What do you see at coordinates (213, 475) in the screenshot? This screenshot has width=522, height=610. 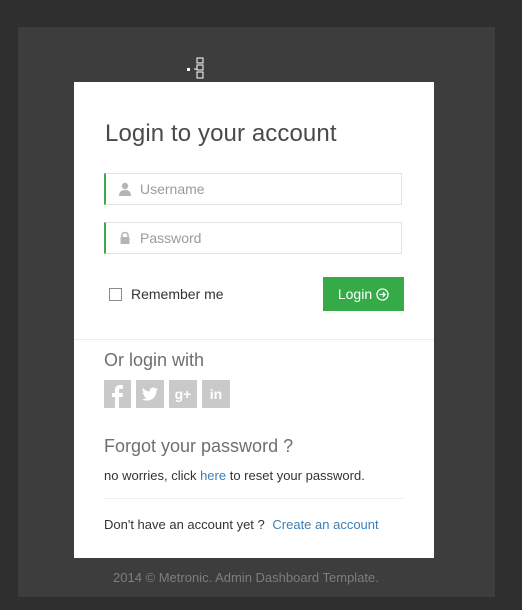 I see `reset-password-link: here` at bounding box center [213, 475].